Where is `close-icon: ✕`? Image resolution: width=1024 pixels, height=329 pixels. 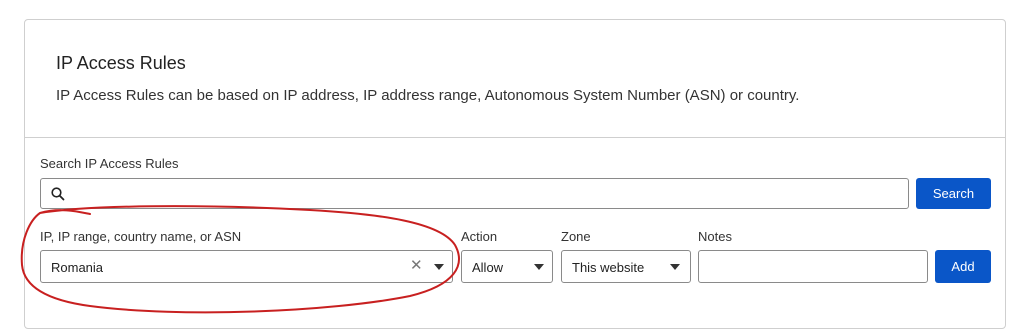
close-icon: ✕ is located at coordinates (416, 266).